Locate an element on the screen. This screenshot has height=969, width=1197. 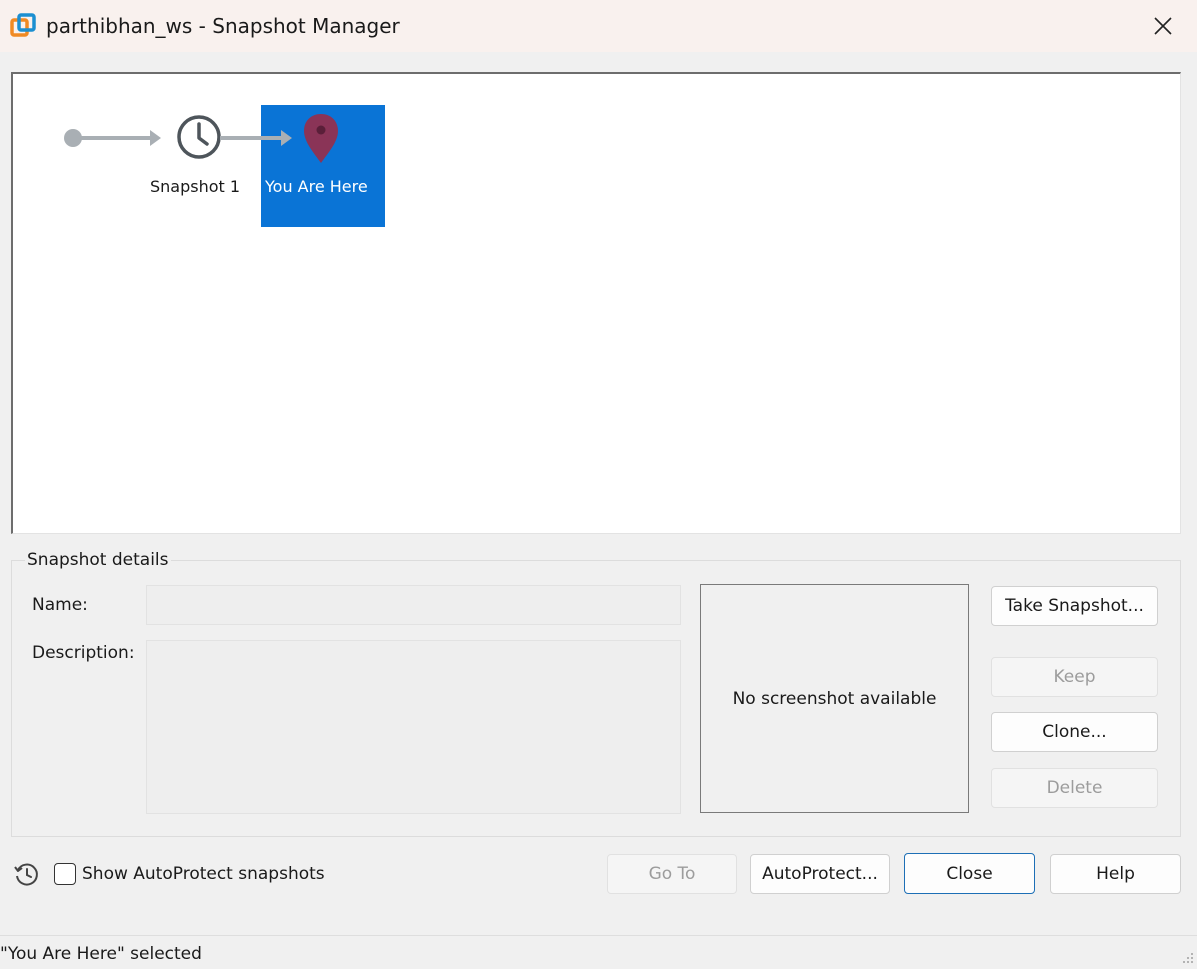
status-text: "You Are Here" selected is located at coordinates (101, 954).